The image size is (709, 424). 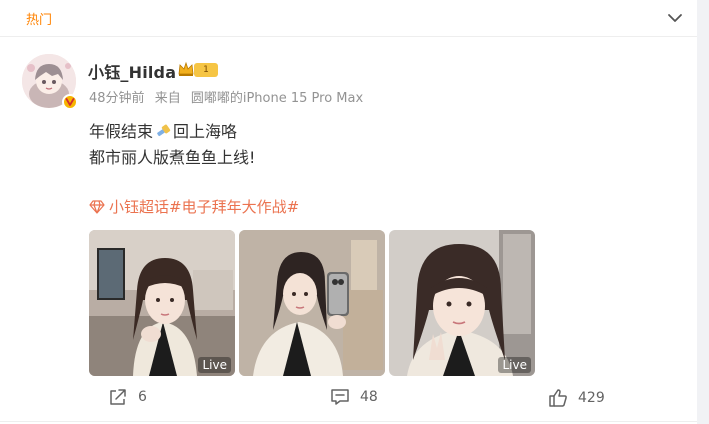 What do you see at coordinates (354, 397) in the screenshot?
I see `comment-button: 48` at bounding box center [354, 397].